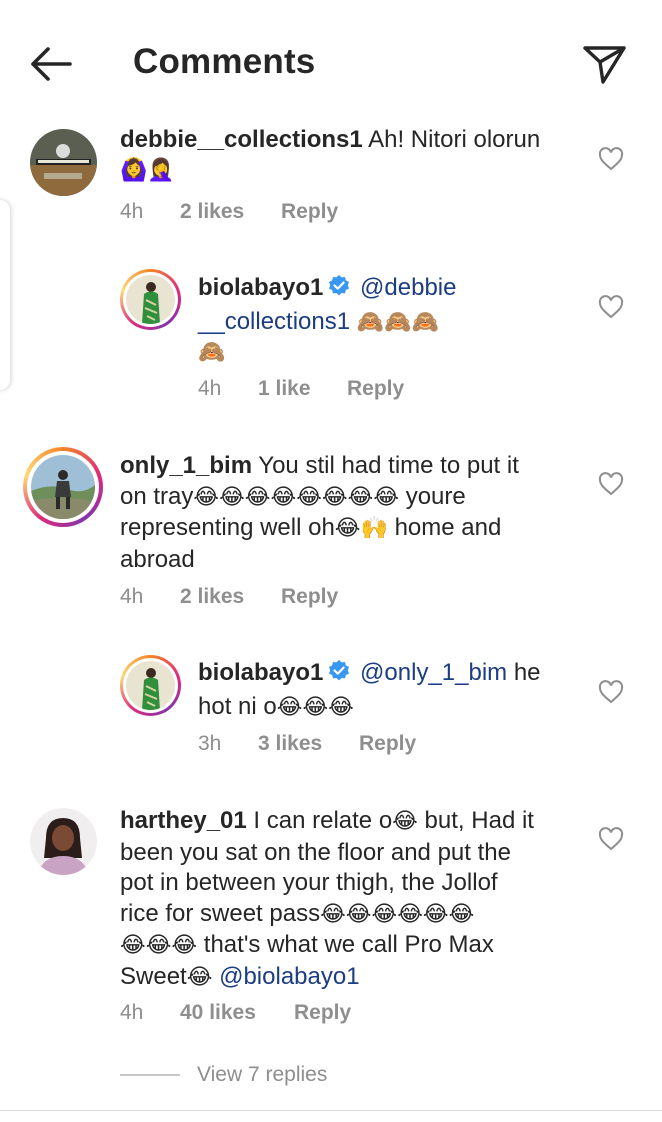 The width and height of the screenshot is (662, 1122). Describe the element at coordinates (227, 527) in the screenshot. I see `comment-body: representing well oh` at that location.